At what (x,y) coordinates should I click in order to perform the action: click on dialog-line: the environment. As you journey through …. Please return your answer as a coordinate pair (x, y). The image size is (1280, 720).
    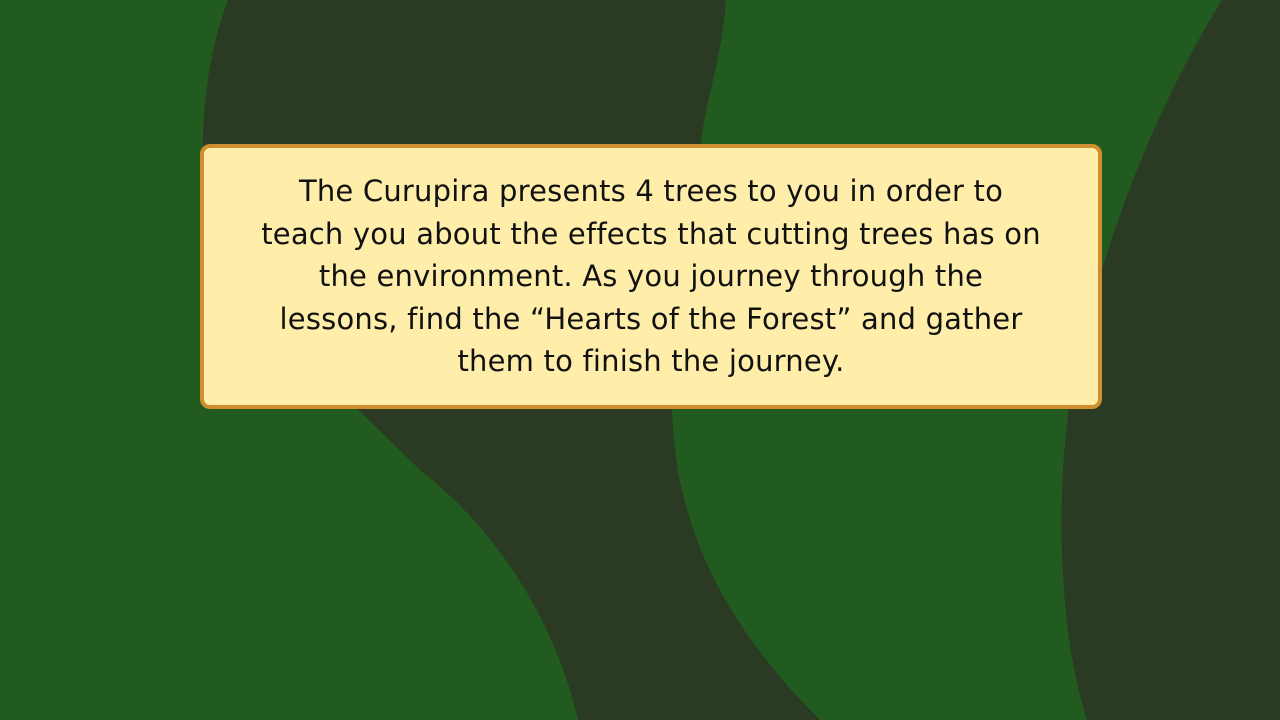
    Looking at the image, I should click on (651, 276).